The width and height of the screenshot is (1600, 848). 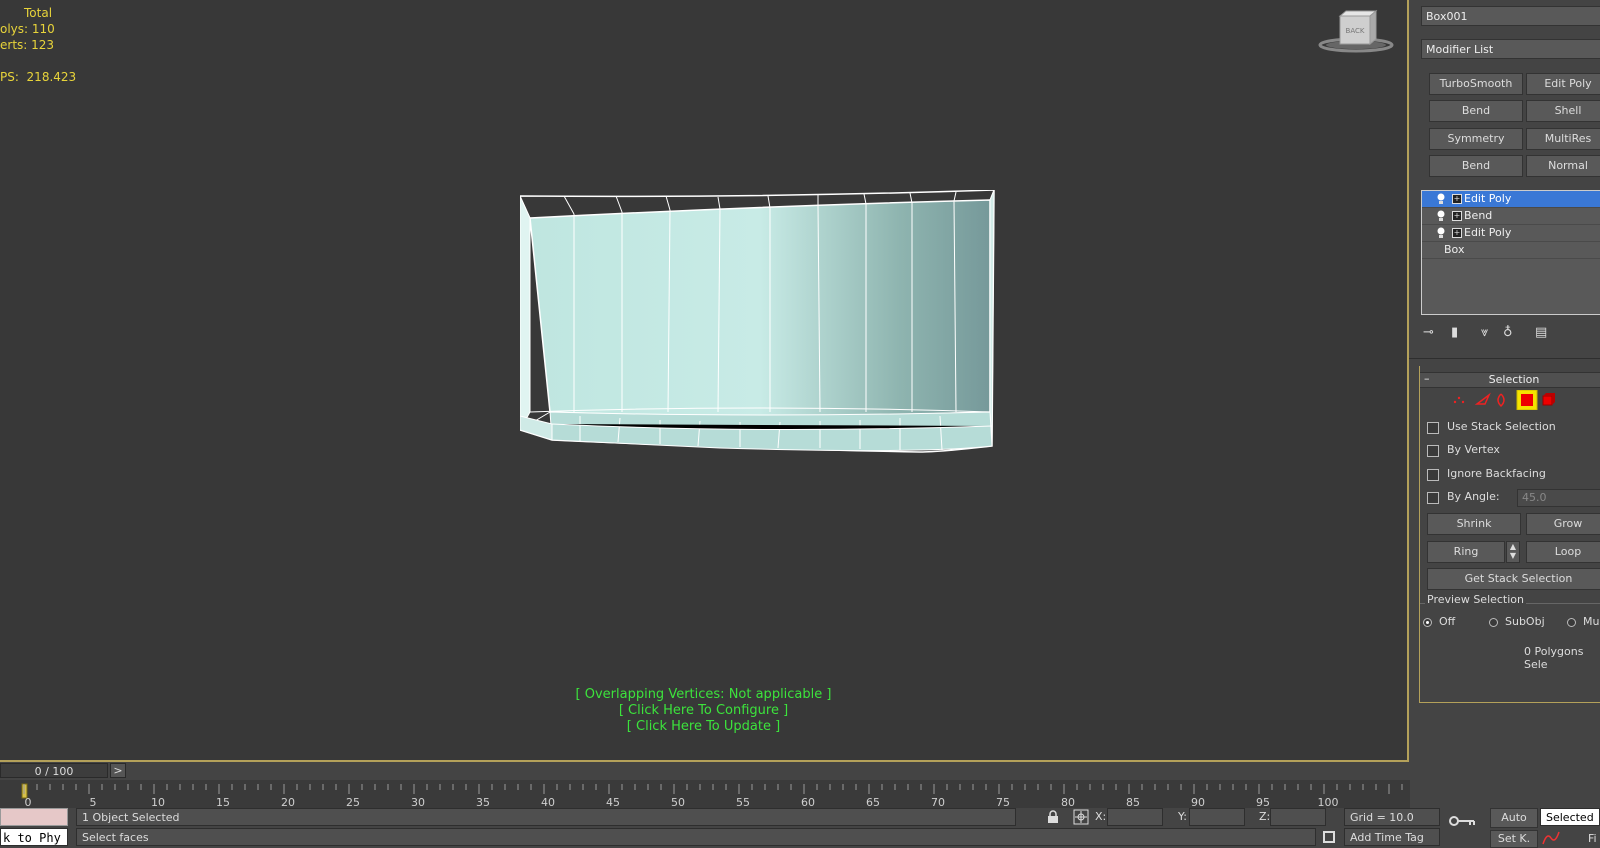 What do you see at coordinates (1510, 16) in the screenshot?
I see `object-name-field: Box001` at bounding box center [1510, 16].